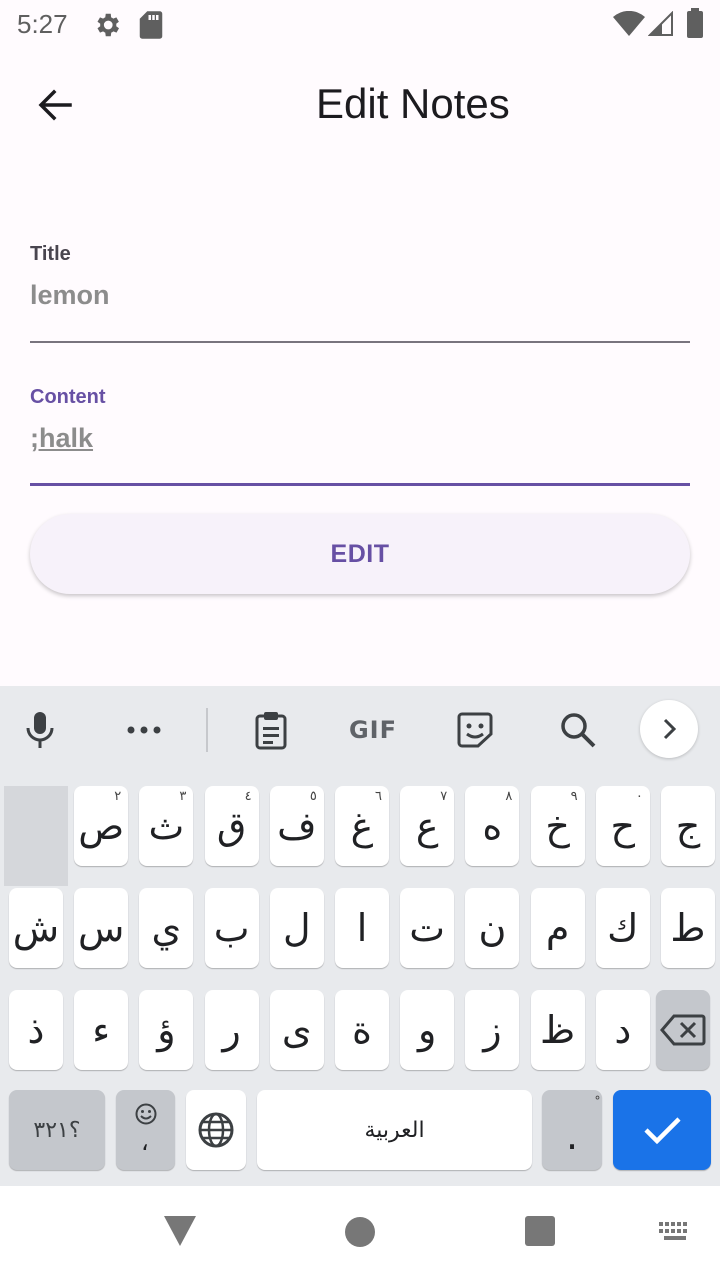 This screenshot has height=1280, width=720. I want to click on key-row1-7: ه٨, so click(492, 826).